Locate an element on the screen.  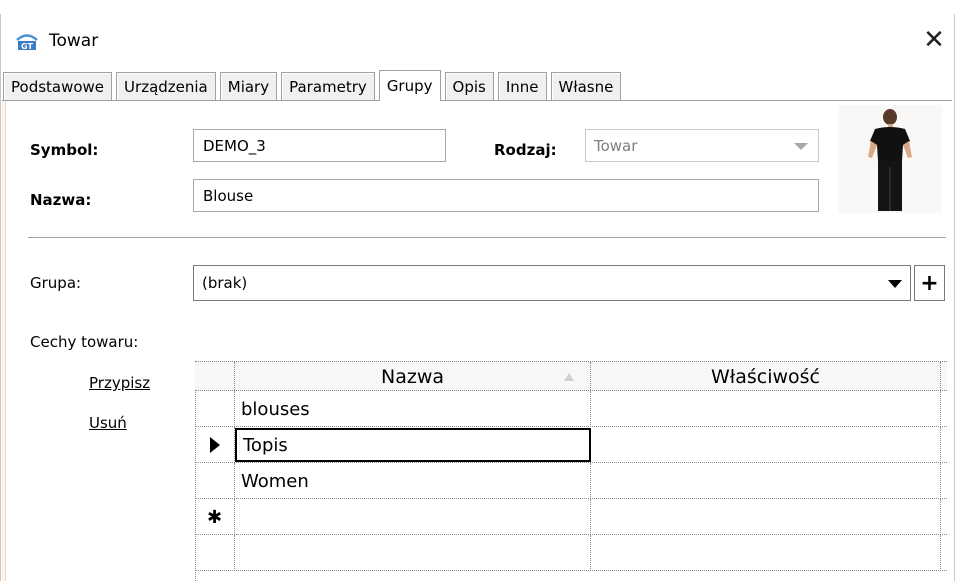
grupa-select: (brak) is located at coordinates (552, 283).